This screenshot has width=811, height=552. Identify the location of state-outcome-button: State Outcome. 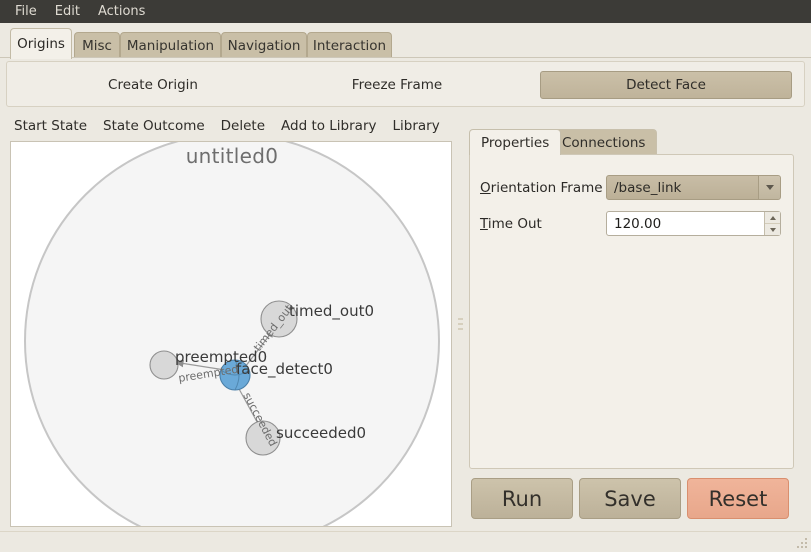
(154, 126).